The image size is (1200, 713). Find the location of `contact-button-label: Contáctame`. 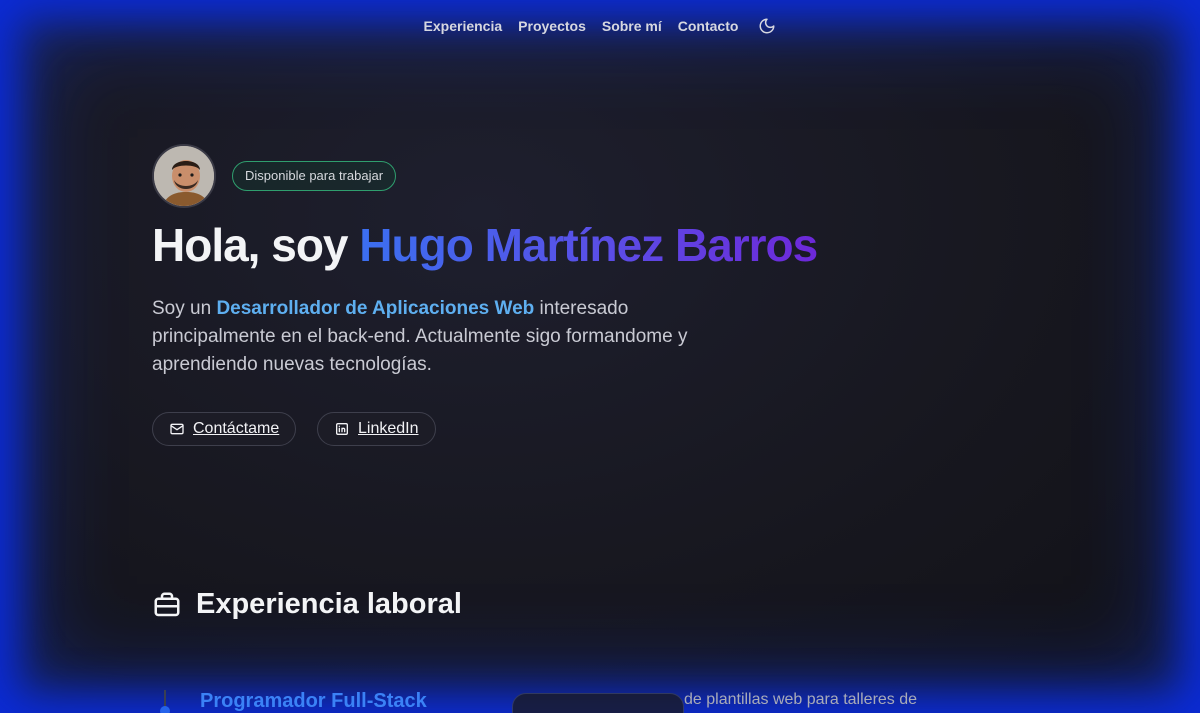

contact-button-label: Contáctame is located at coordinates (236, 428).